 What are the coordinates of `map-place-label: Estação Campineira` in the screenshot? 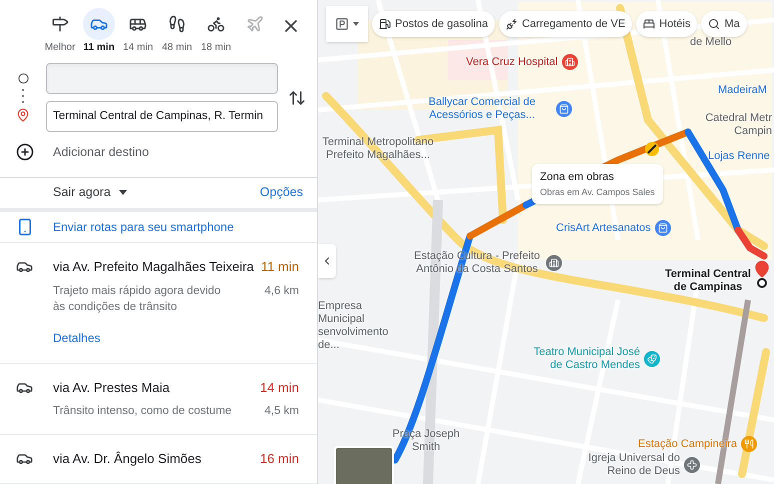 It's located at (688, 444).